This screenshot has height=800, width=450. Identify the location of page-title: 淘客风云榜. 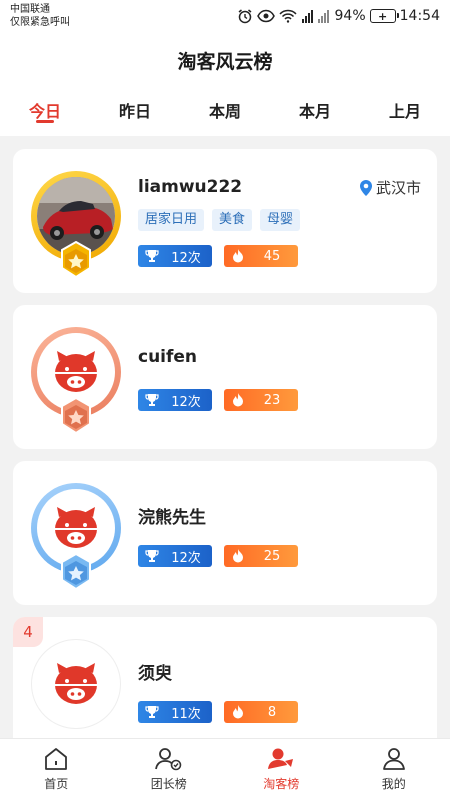
(225, 61).